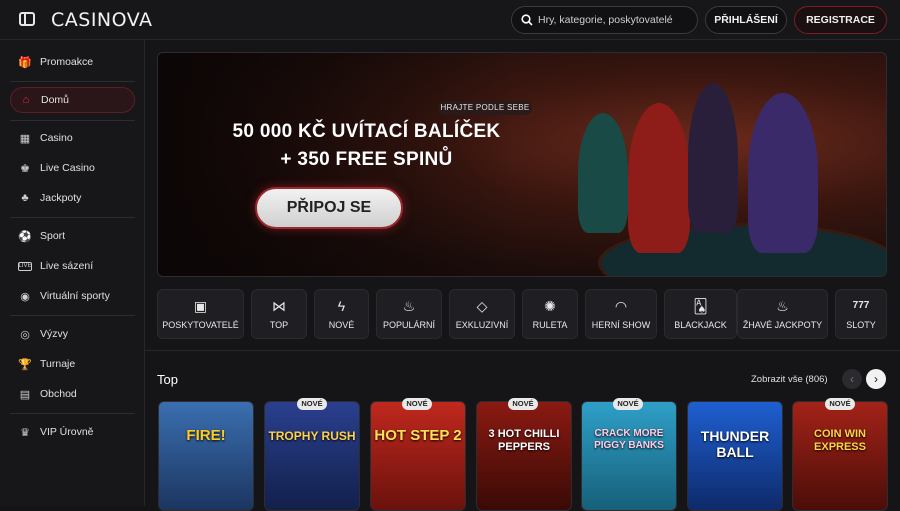 The height and width of the screenshot is (511, 900). I want to click on game-tile-coin-win-express: COIN WIN EXPRESS, so click(840, 456).